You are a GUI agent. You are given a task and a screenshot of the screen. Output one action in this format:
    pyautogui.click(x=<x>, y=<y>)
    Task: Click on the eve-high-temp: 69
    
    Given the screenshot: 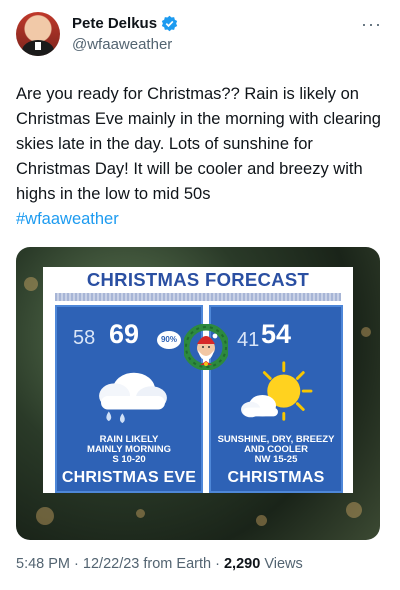 What is the action you would take?
    pyautogui.click(x=124, y=334)
    